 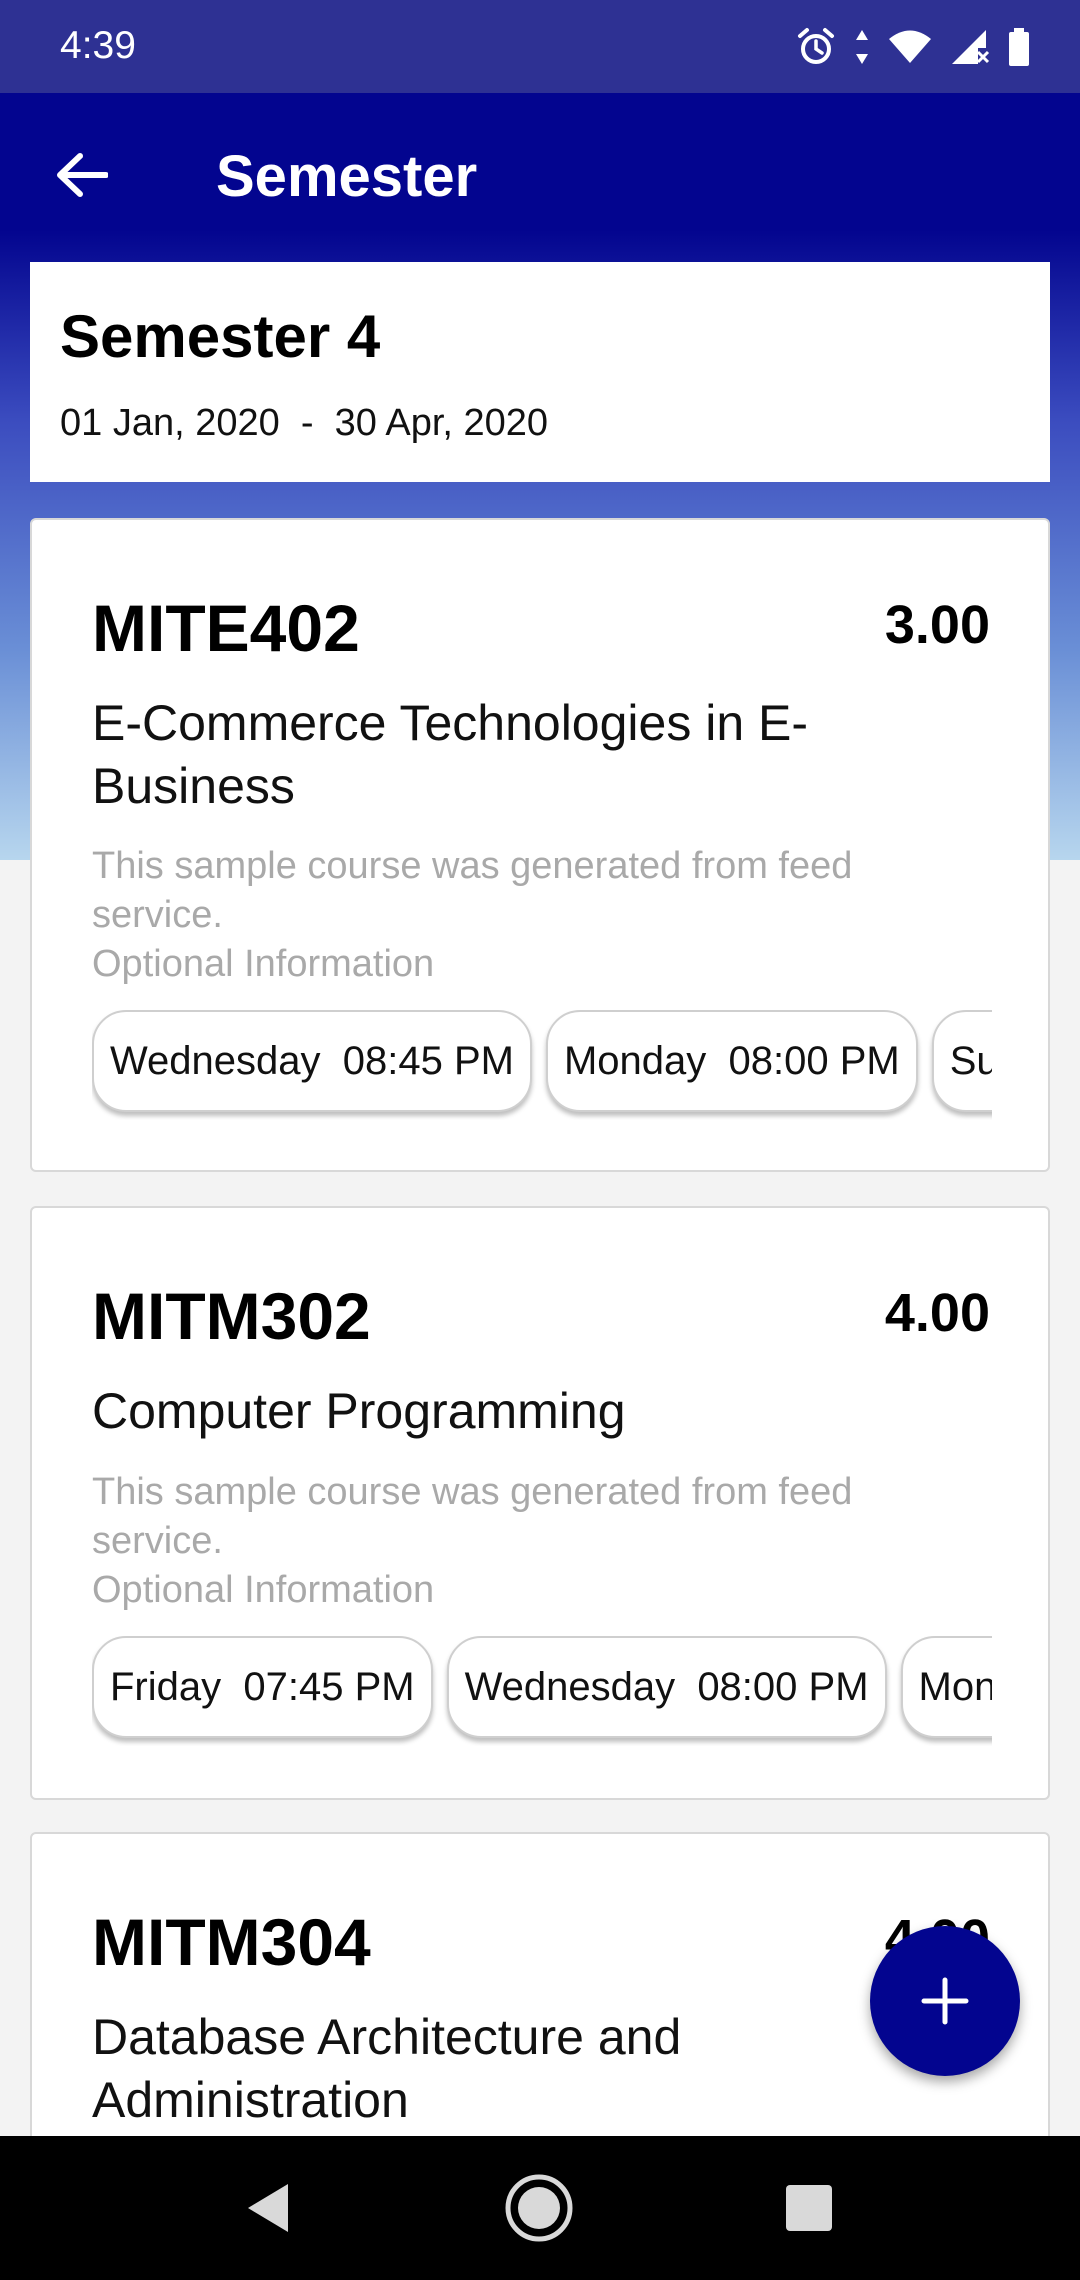 I want to click on page-title: Semester, so click(x=347, y=176).